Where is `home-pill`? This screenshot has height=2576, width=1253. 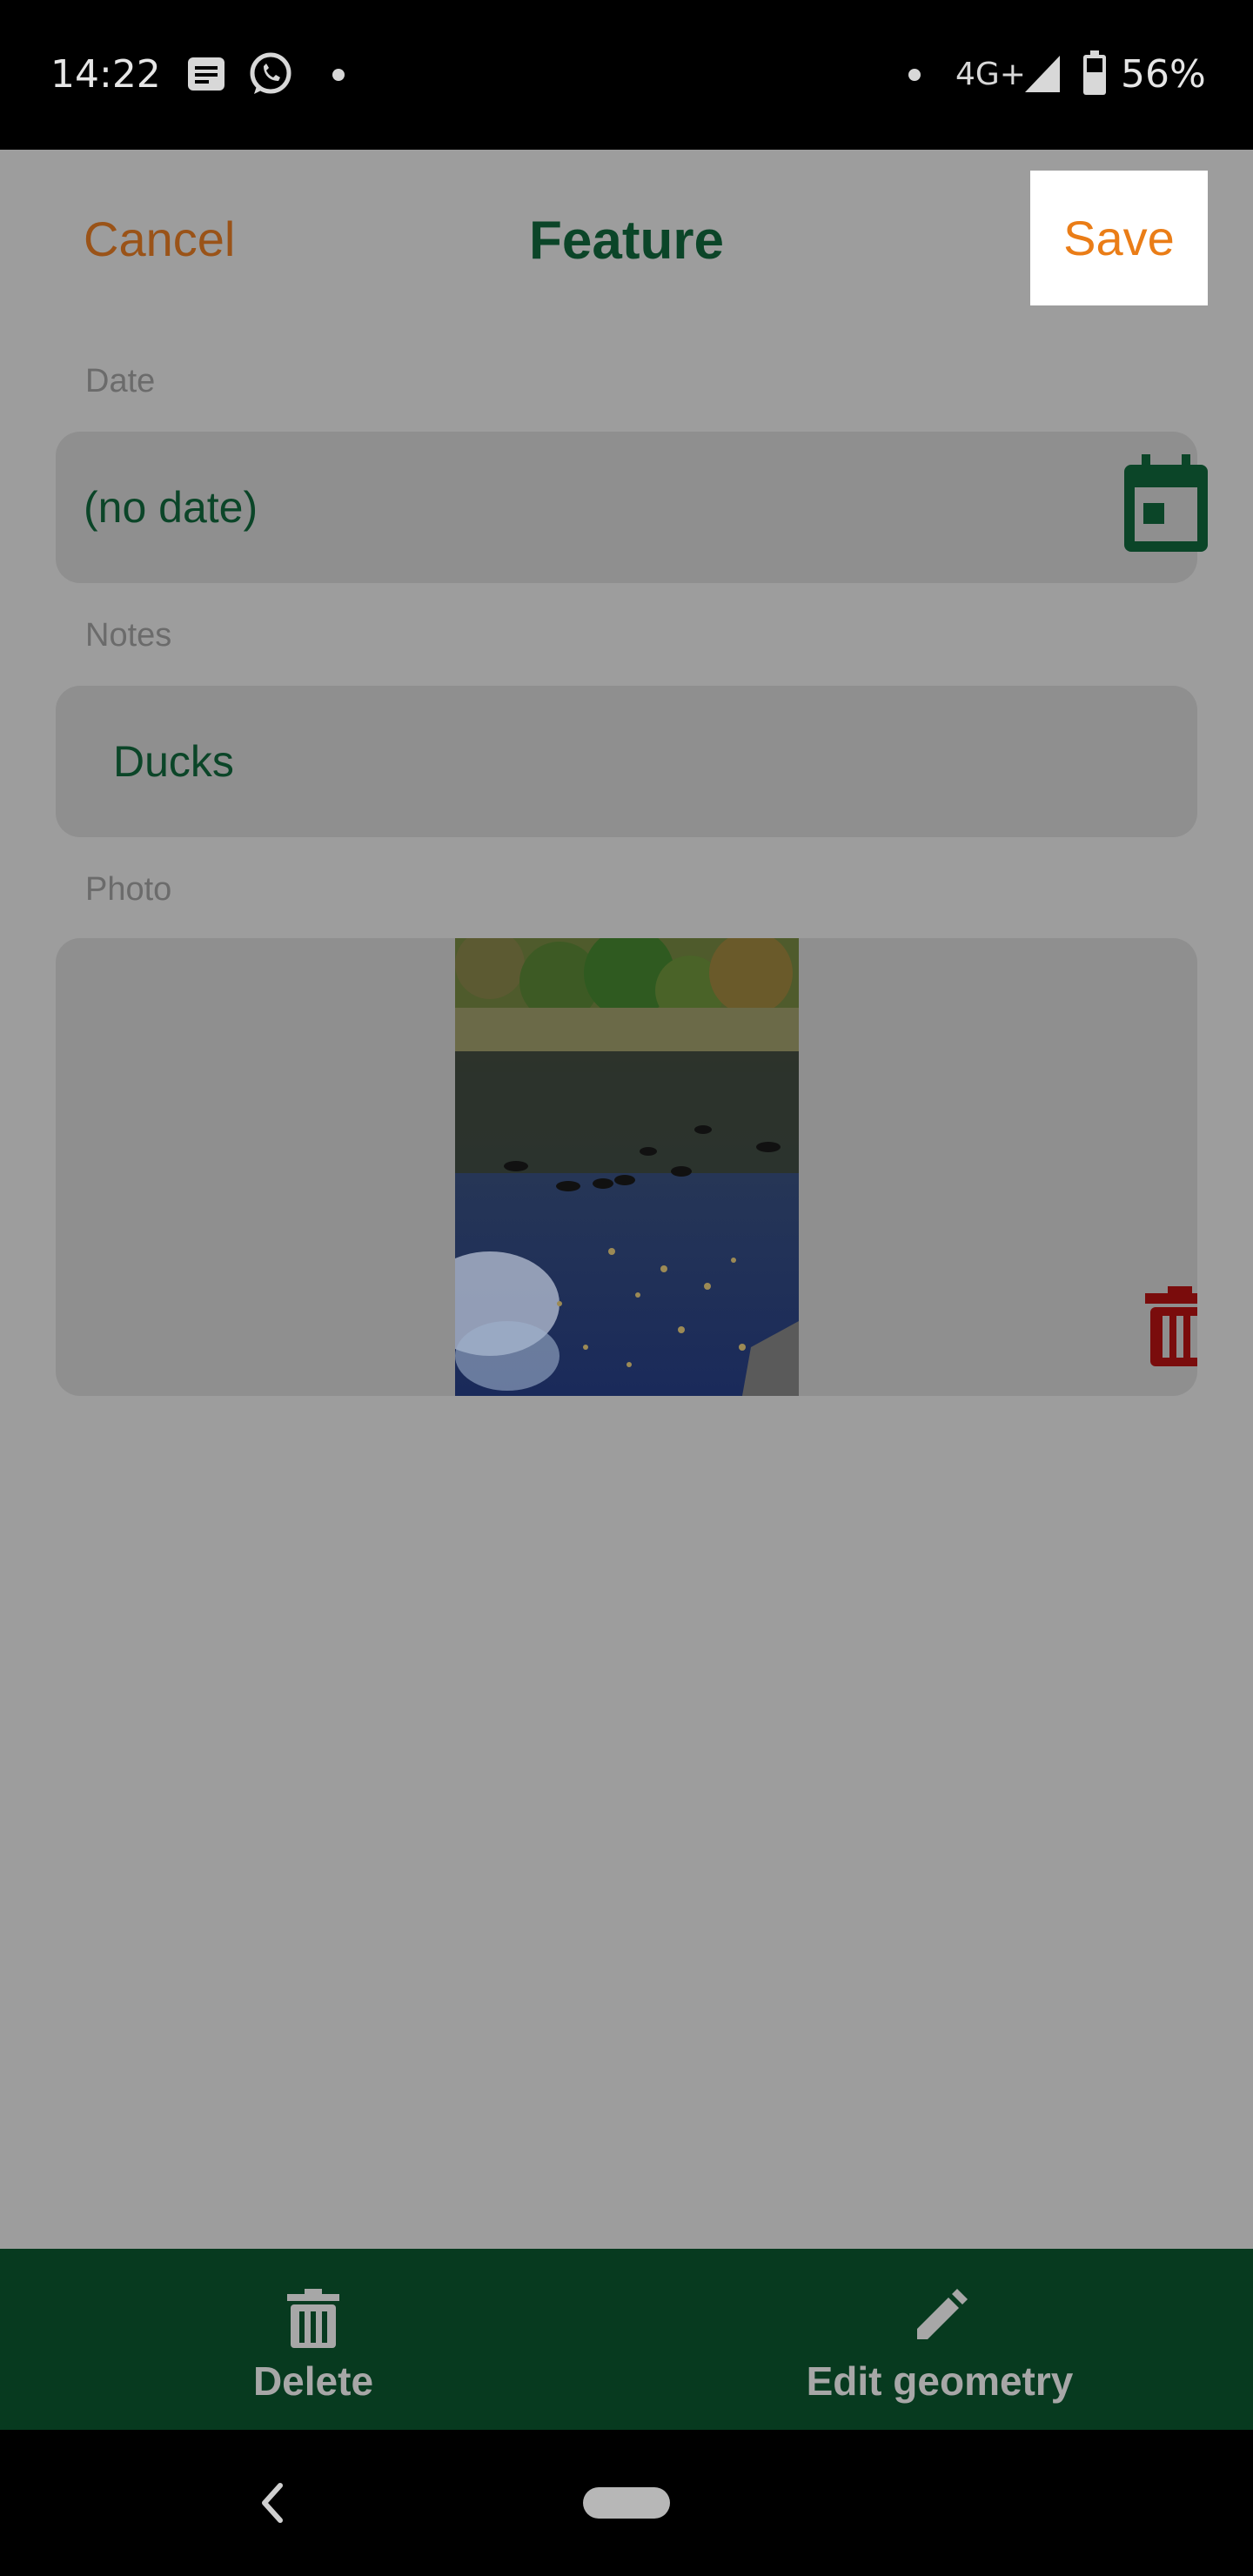
home-pill is located at coordinates (626, 2503).